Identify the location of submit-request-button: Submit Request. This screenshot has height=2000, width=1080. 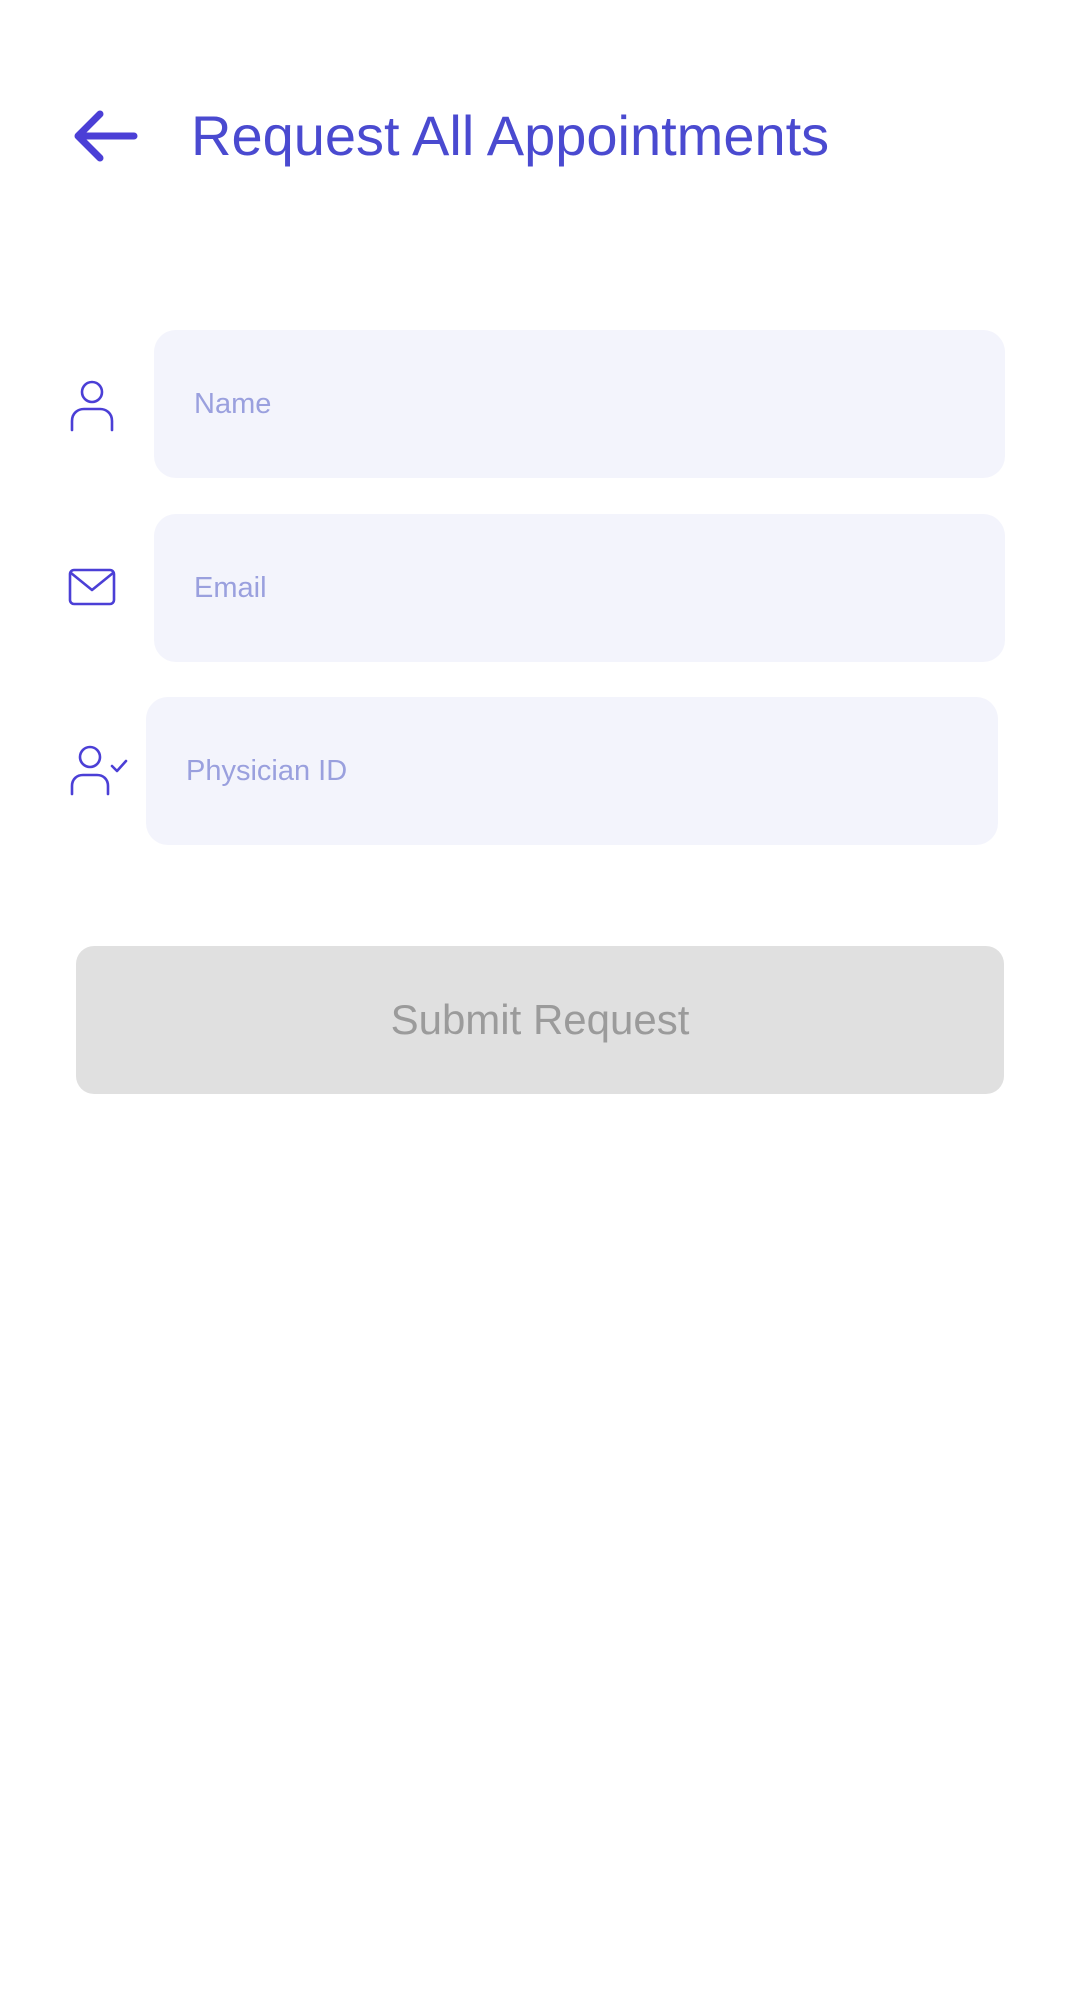
(540, 1020).